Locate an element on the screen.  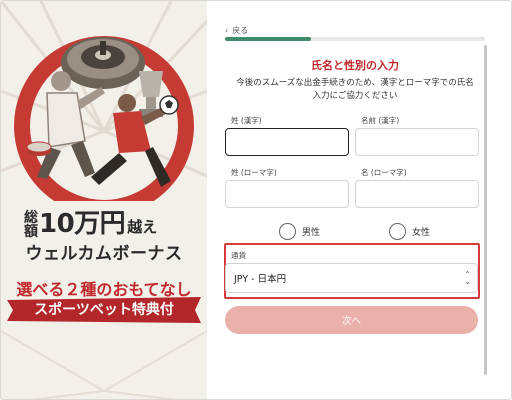
promo-welcome-bonus: ウェルカムボーナス is located at coordinates (104, 254).